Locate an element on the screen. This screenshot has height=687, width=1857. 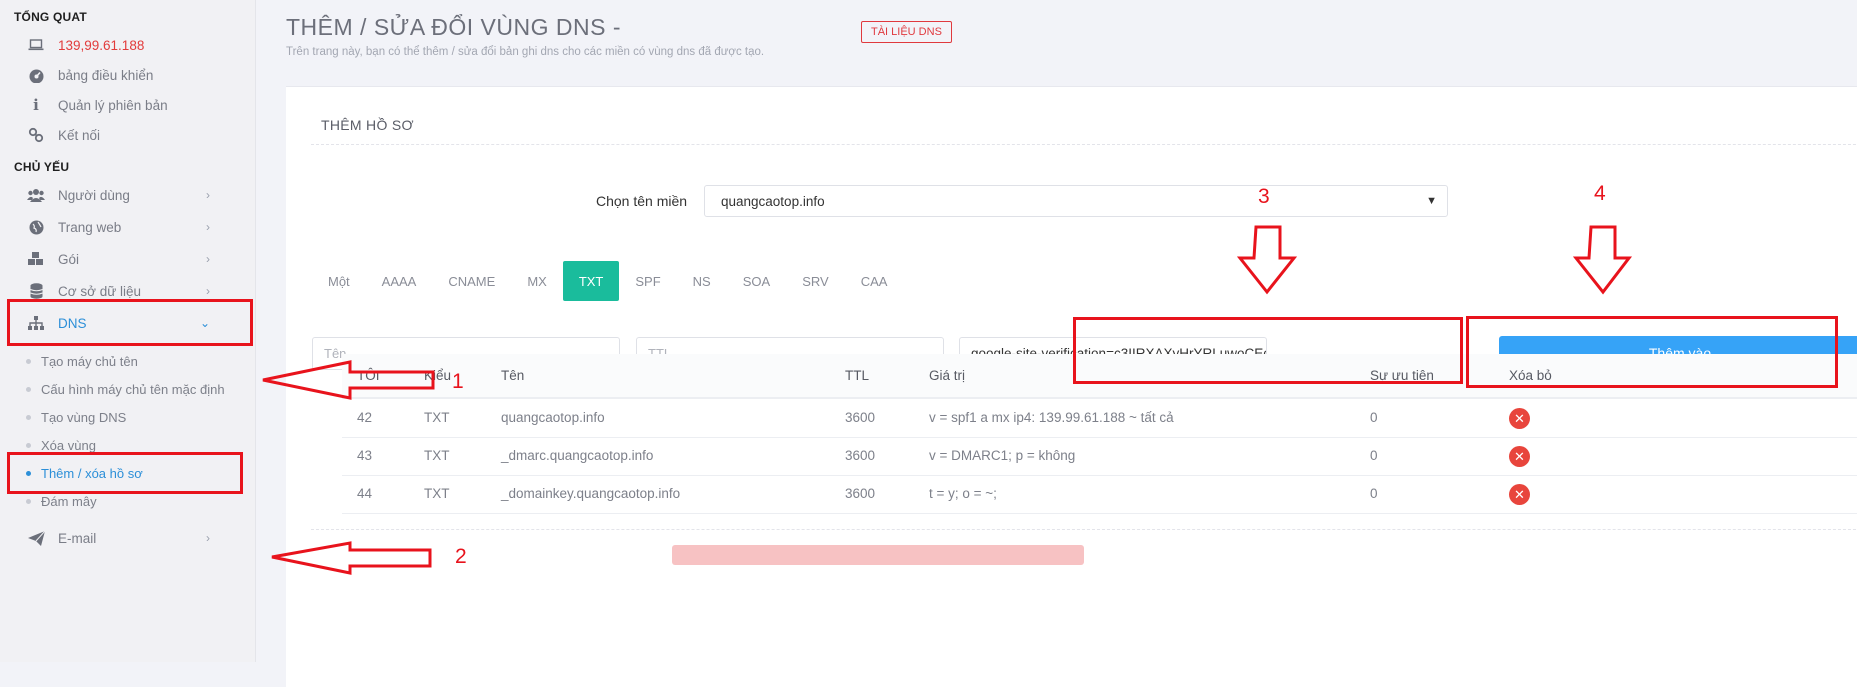
annotation-number: 3 is located at coordinates (1264, 196).